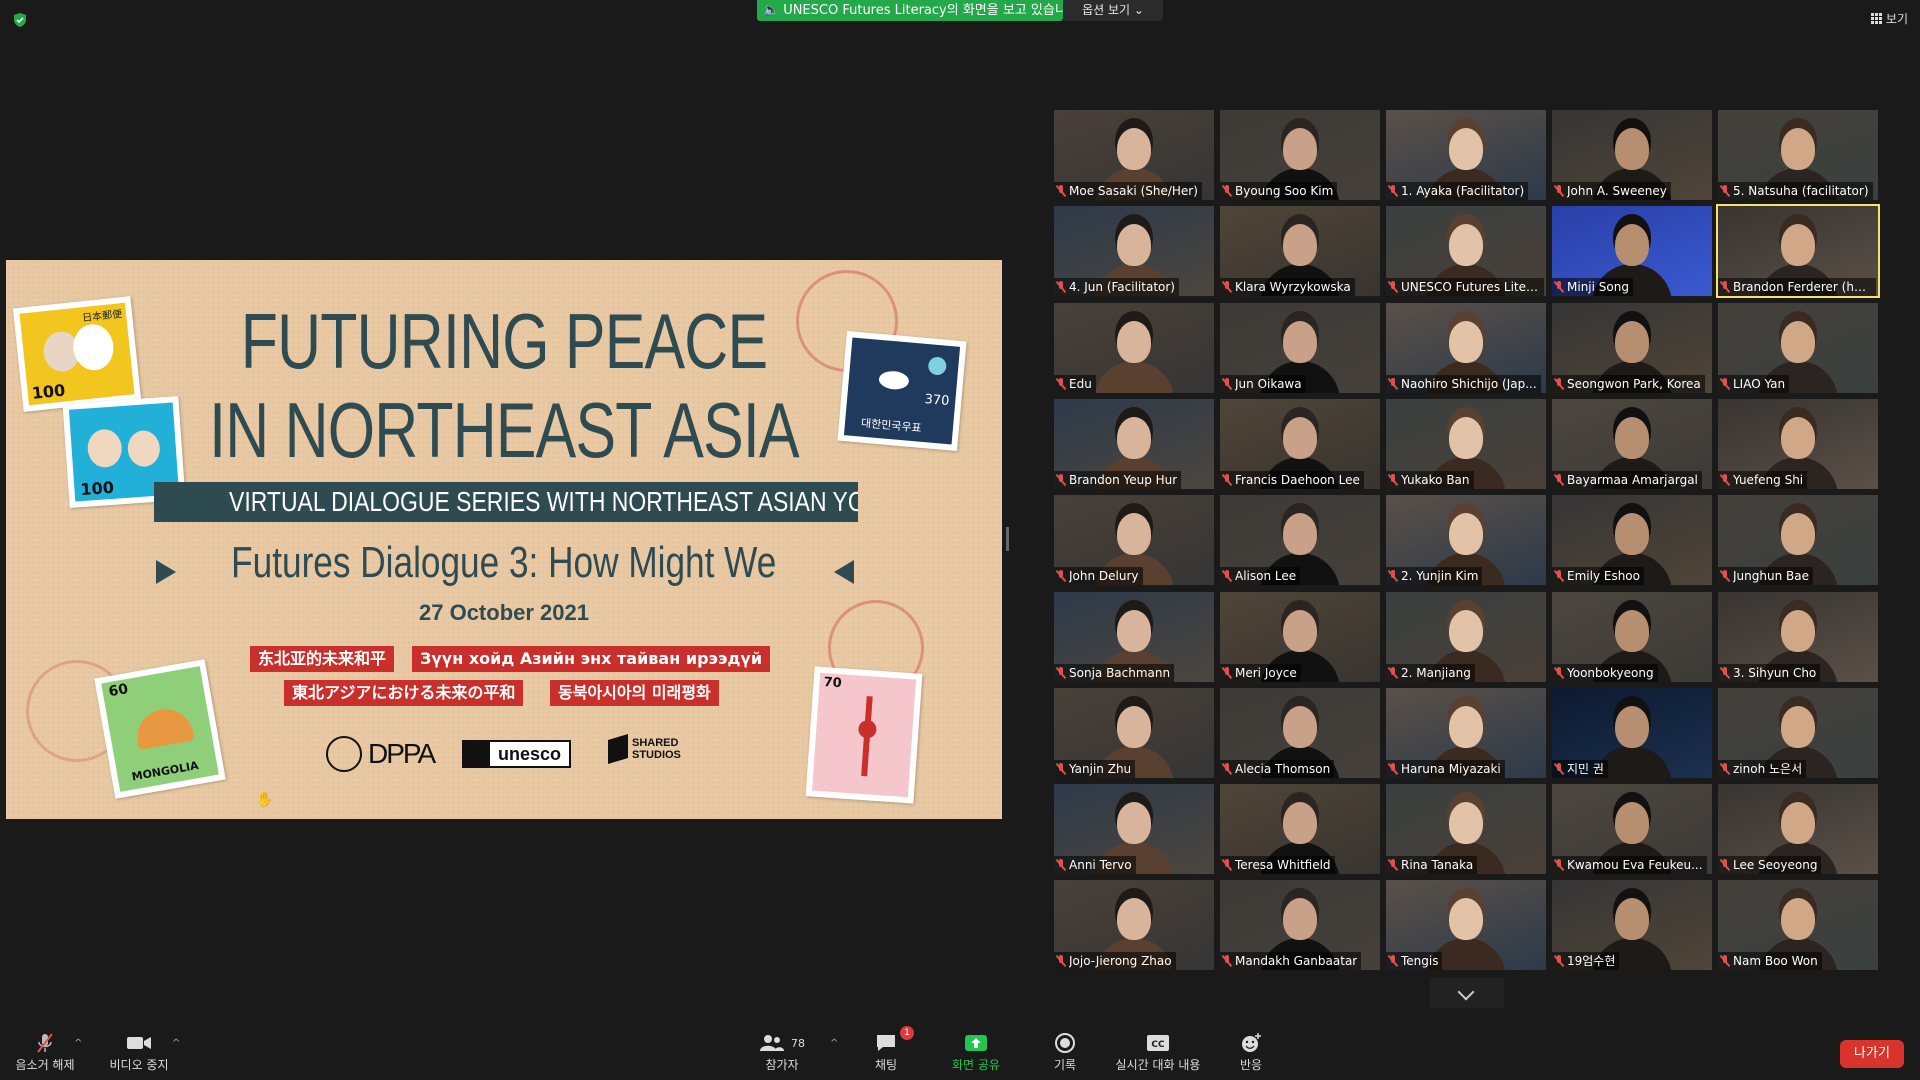  I want to click on participant-tile: 지민 권, so click(1632, 732).